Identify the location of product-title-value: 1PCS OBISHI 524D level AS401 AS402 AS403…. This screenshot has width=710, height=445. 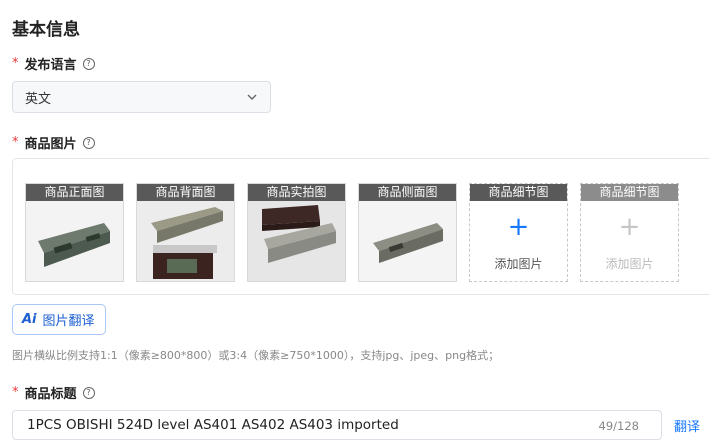
(213, 425).